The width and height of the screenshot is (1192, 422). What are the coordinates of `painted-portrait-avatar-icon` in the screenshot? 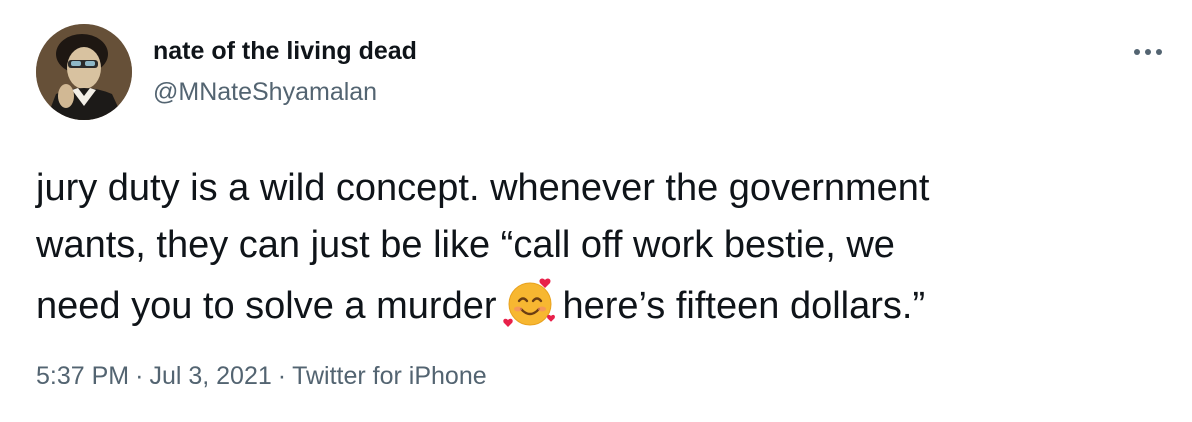 It's located at (84, 72).